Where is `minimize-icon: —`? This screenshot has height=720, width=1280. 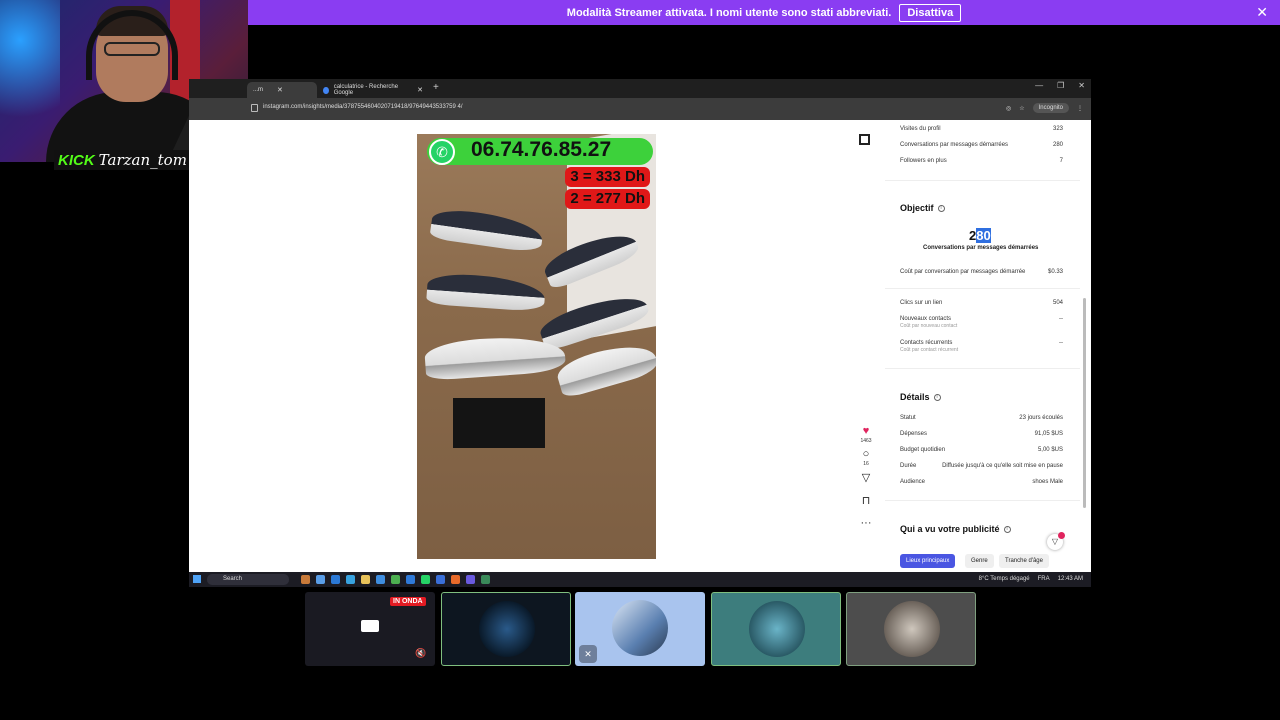
minimize-icon: — is located at coordinates (1039, 85).